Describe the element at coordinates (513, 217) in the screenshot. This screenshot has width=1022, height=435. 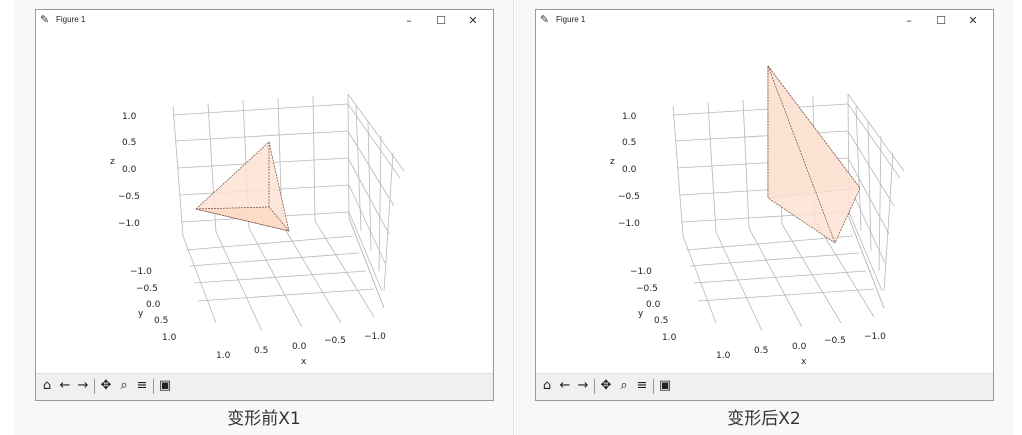
I see `column-divider` at that location.